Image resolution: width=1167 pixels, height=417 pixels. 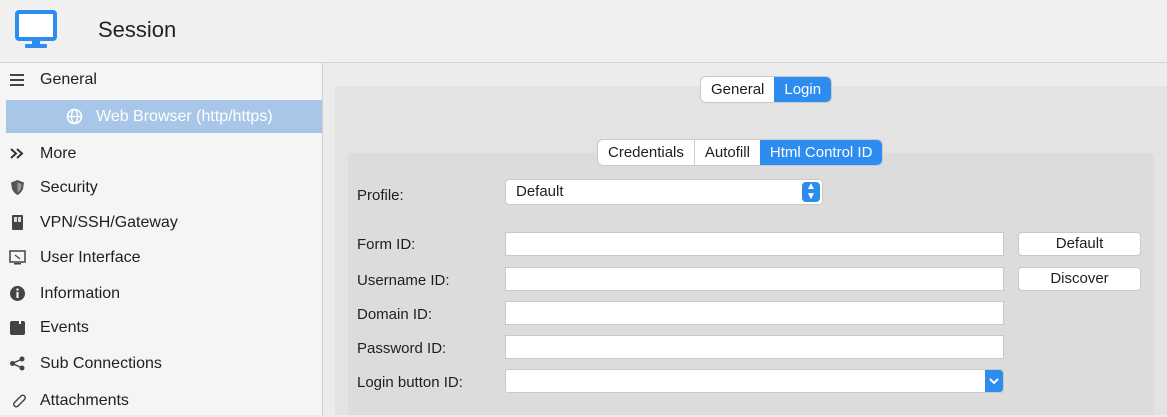 What do you see at coordinates (64, 327) in the screenshot?
I see `sidebar-item-label: Events` at bounding box center [64, 327].